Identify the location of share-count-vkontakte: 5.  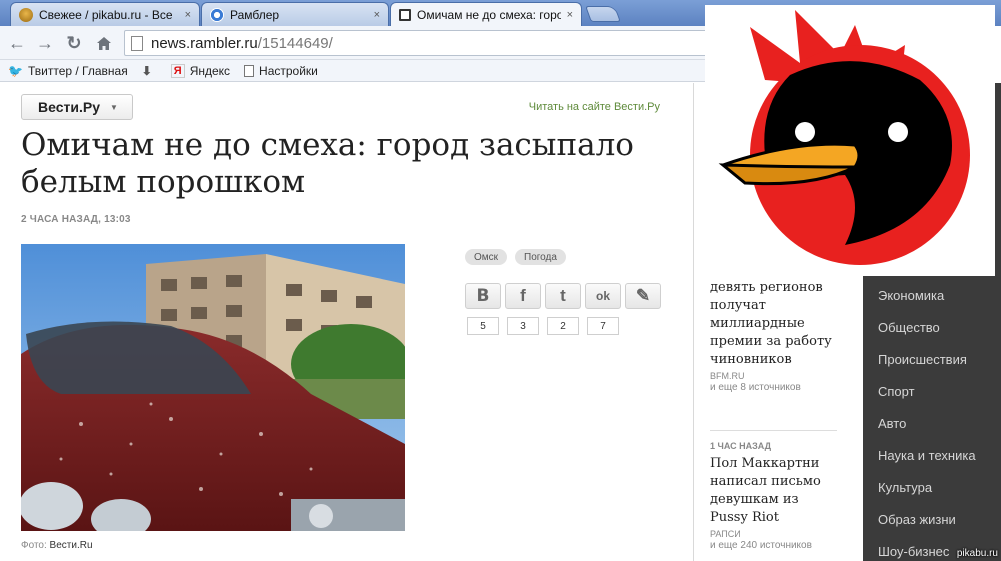
(483, 326).